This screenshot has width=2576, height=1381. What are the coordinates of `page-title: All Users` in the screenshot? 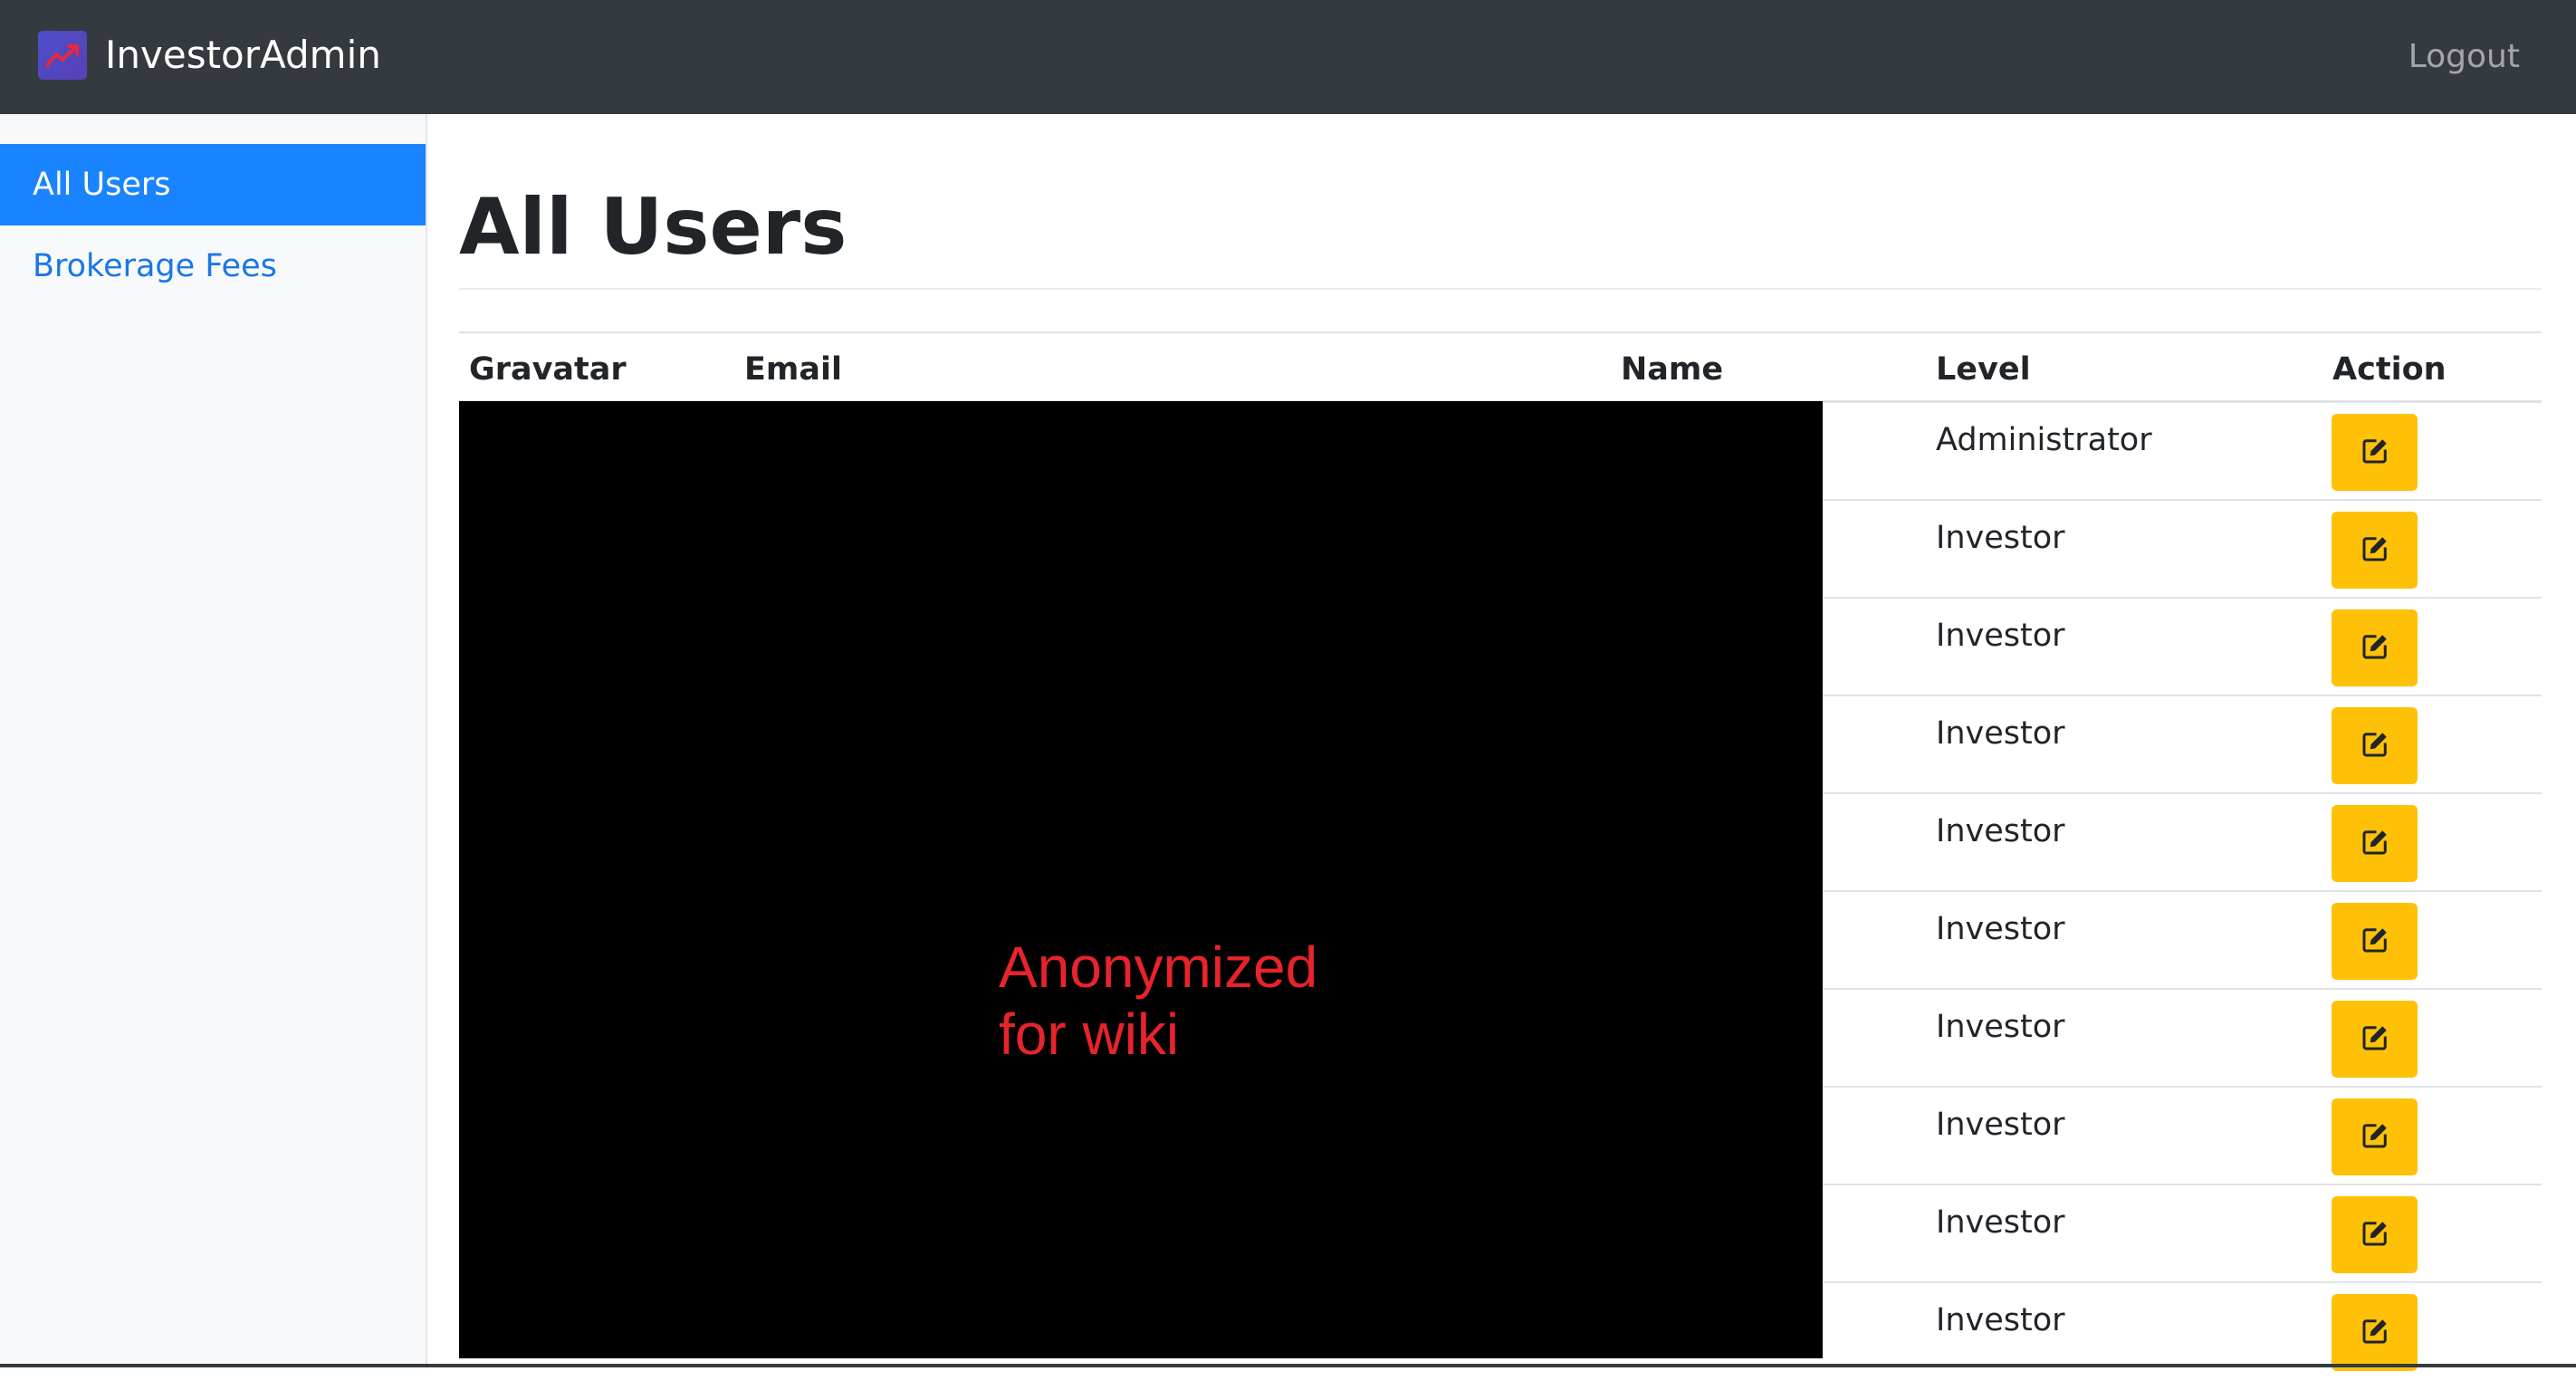 It's located at (653, 227).